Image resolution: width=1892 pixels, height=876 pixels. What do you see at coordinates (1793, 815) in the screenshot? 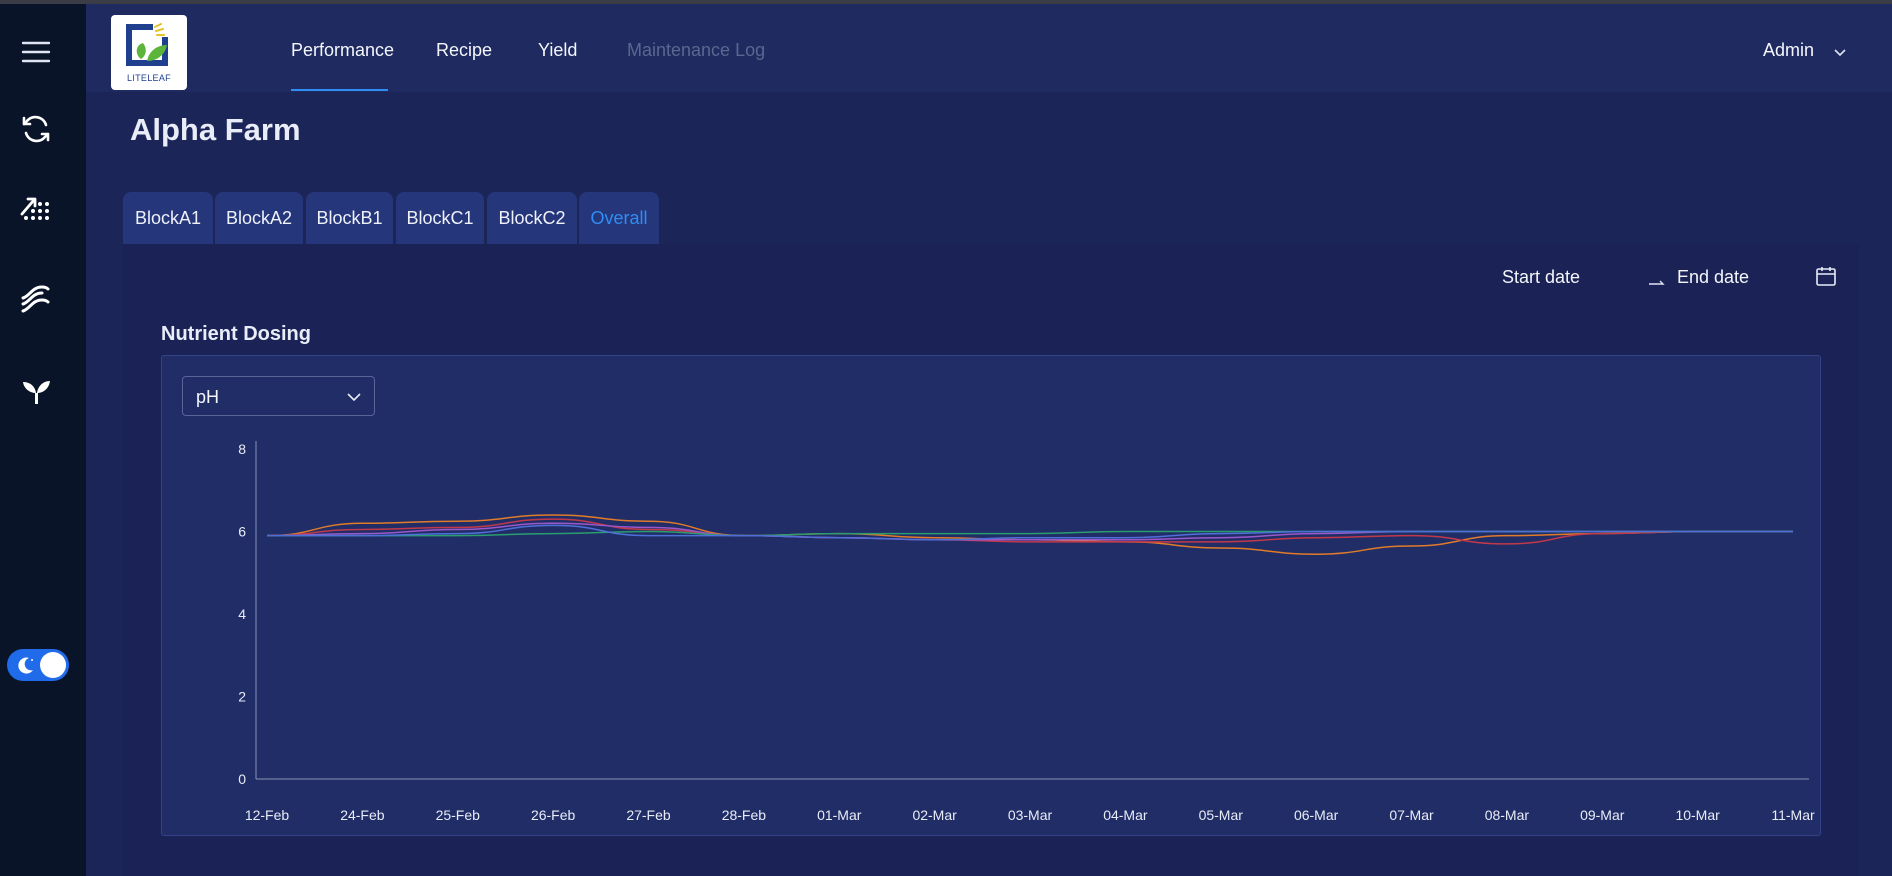
I see `x-tick-label: 11-Mar` at bounding box center [1793, 815].